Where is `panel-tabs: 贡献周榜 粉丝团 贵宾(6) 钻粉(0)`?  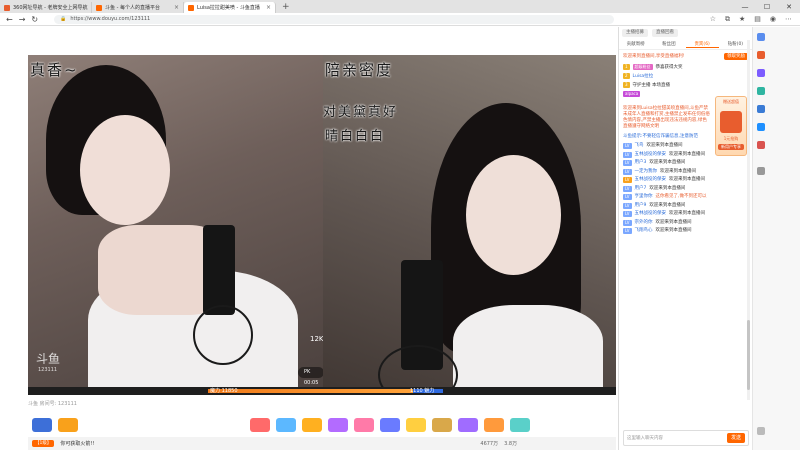 panel-tabs: 贡献周榜 粉丝团 贵宾(6) 钻粉(0) is located at coordinates (685, 44).